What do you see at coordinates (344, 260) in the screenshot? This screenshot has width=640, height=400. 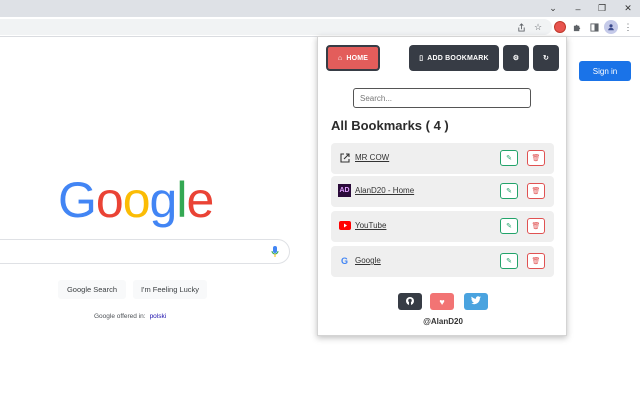 I see `google-g-icon: G` at bounding box center [344, 260].